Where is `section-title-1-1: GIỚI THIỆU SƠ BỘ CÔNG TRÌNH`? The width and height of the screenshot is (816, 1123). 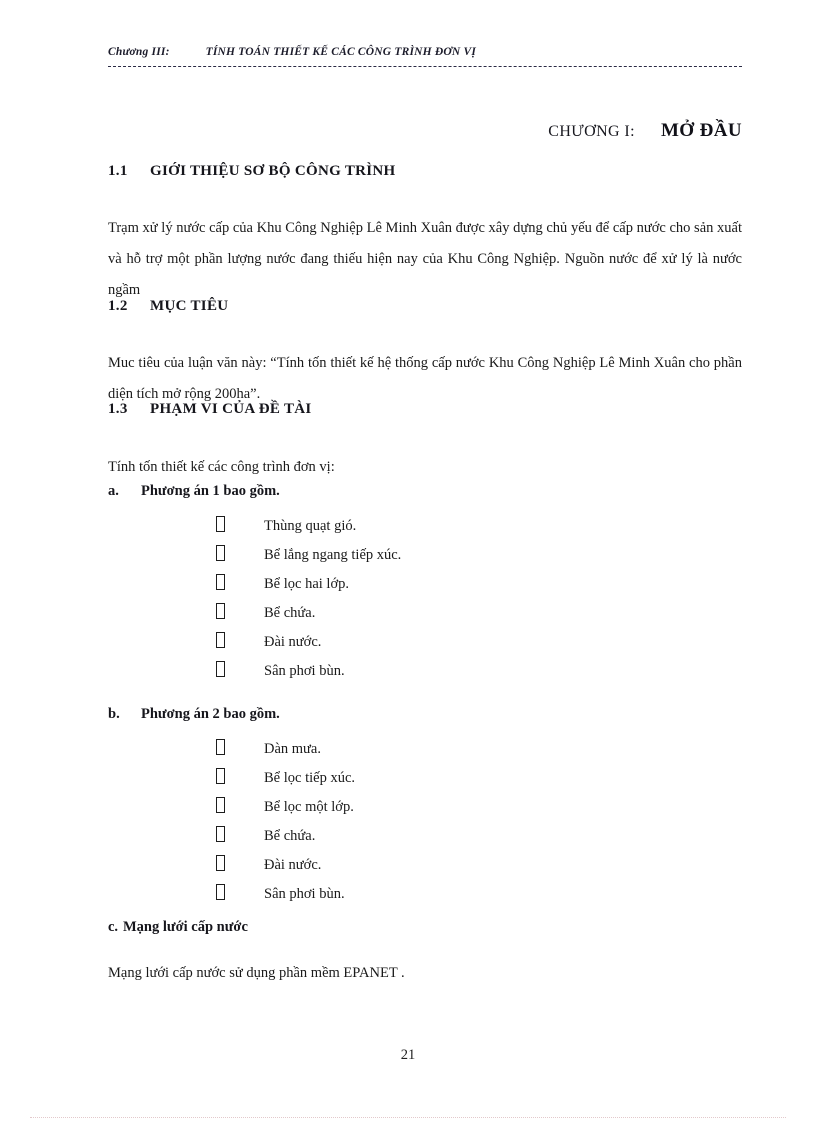
section-title-1-1: GIỚI THIỆU SƠ BỘ CÔNG TRÌNH is located at coordinates (273, 171).